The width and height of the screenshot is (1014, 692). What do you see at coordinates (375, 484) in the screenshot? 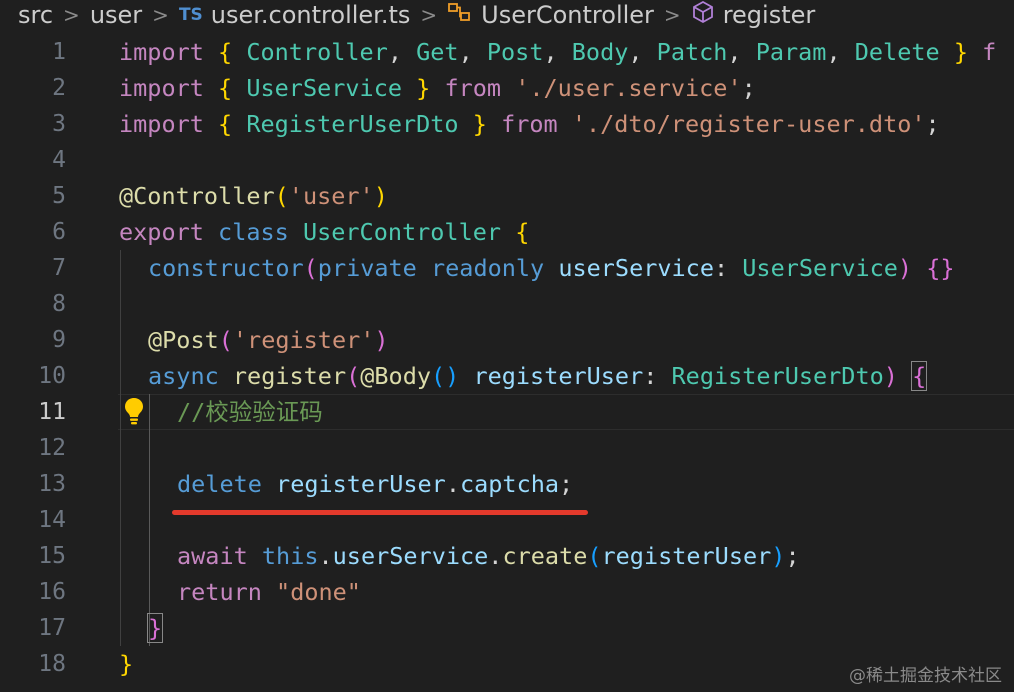
I see `code-text: delete registerUser.captcha;` at bounding box center [375, 484].